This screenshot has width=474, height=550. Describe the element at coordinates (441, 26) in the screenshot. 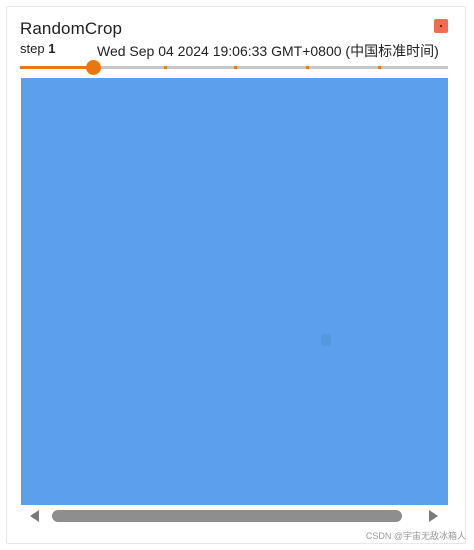

I see `expand-icon` at that location.